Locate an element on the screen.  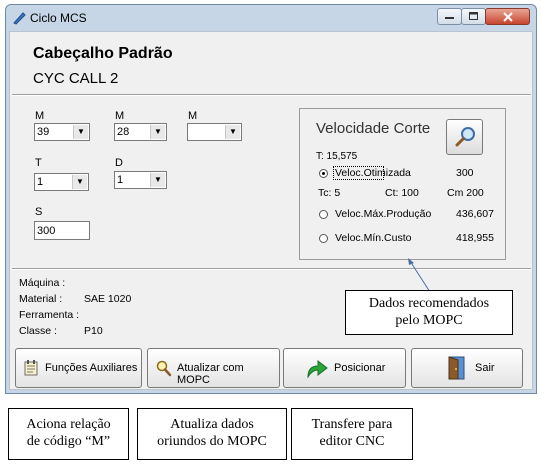
note-line: Transfere para is located at coordinates (352, 424).